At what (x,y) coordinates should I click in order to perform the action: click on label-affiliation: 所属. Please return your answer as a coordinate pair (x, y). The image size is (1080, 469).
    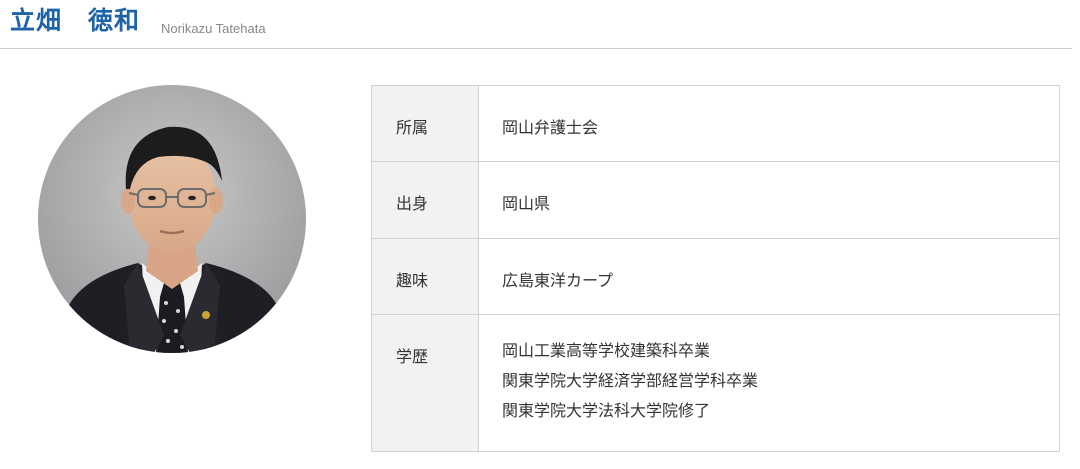
    Looking at the image, I should click on (425, 123).